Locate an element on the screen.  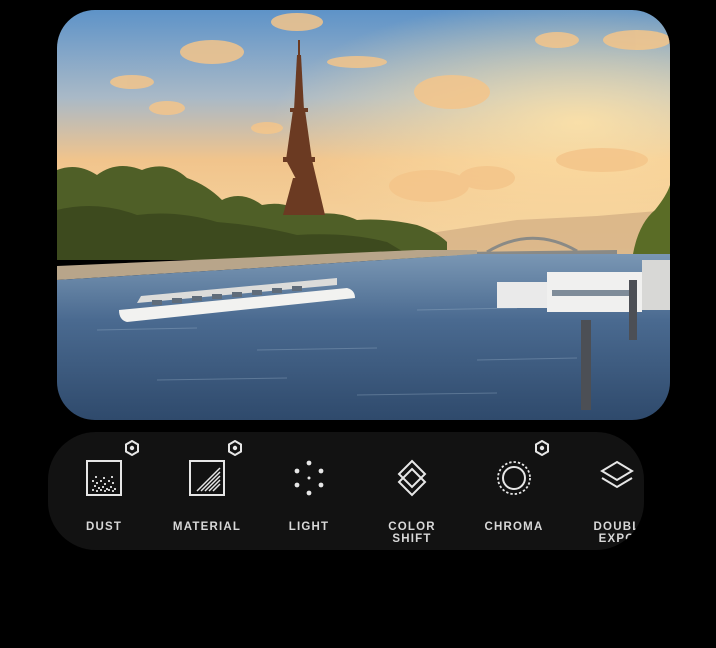
chroma-icon is located at coordinates (514, 478).